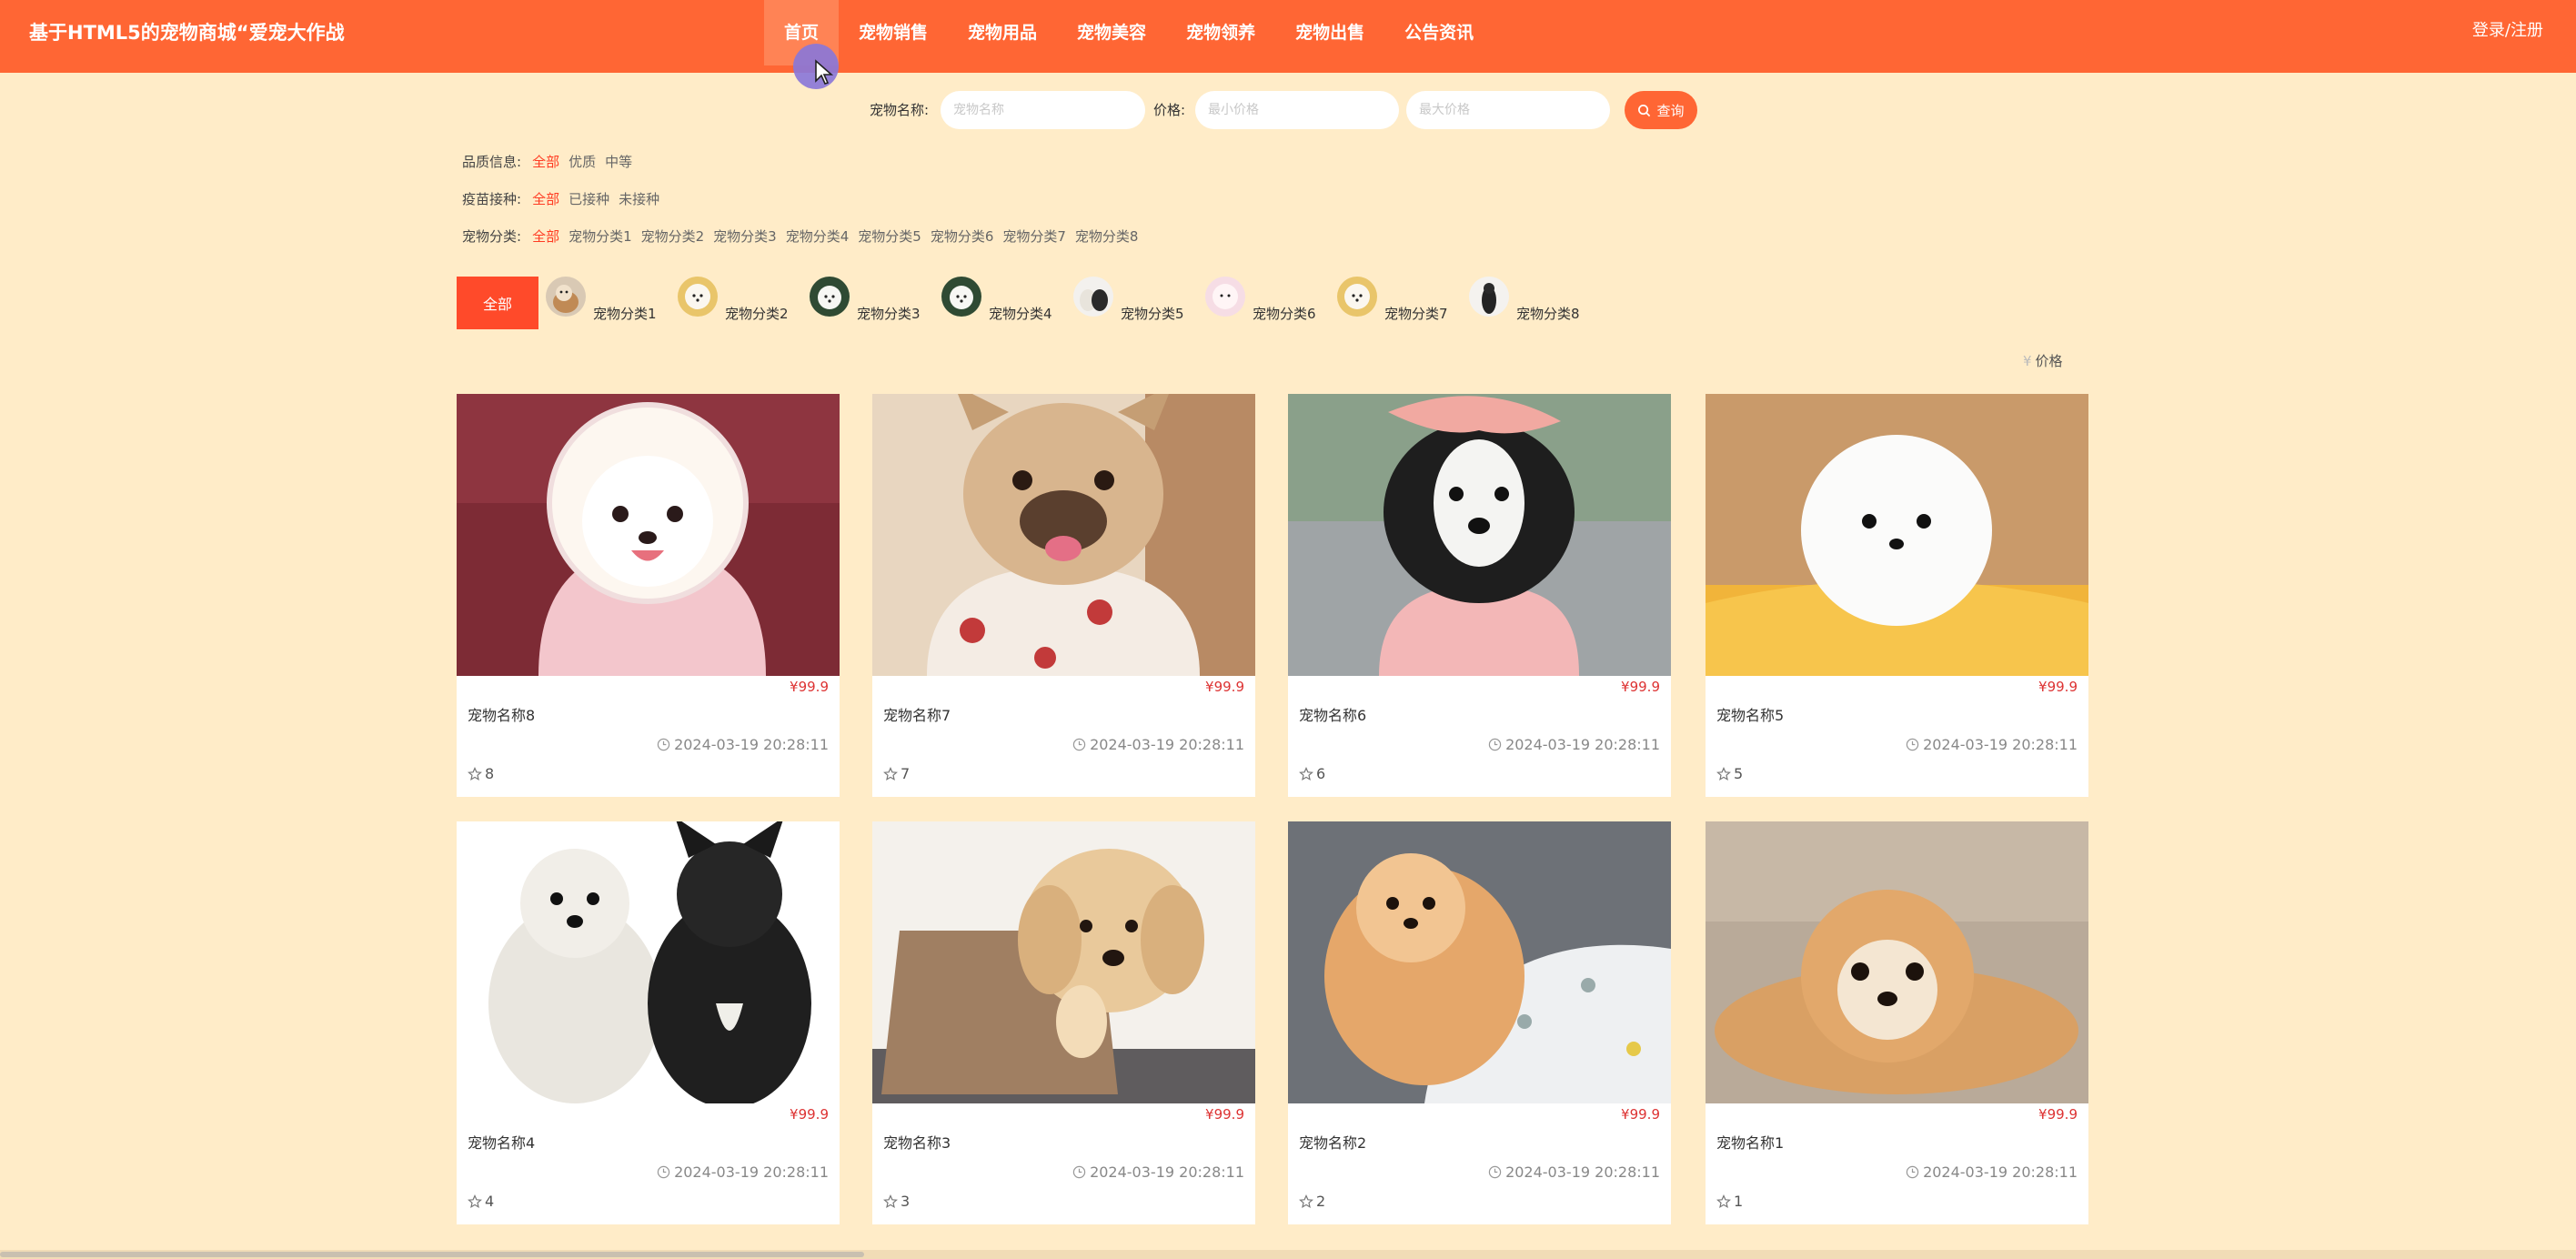 This screenshot has height=1259, width=2576. Describe the element at coordinates (744, 303) in the screenshot. I see `category-tab-2: 宠物分类2` at that location.